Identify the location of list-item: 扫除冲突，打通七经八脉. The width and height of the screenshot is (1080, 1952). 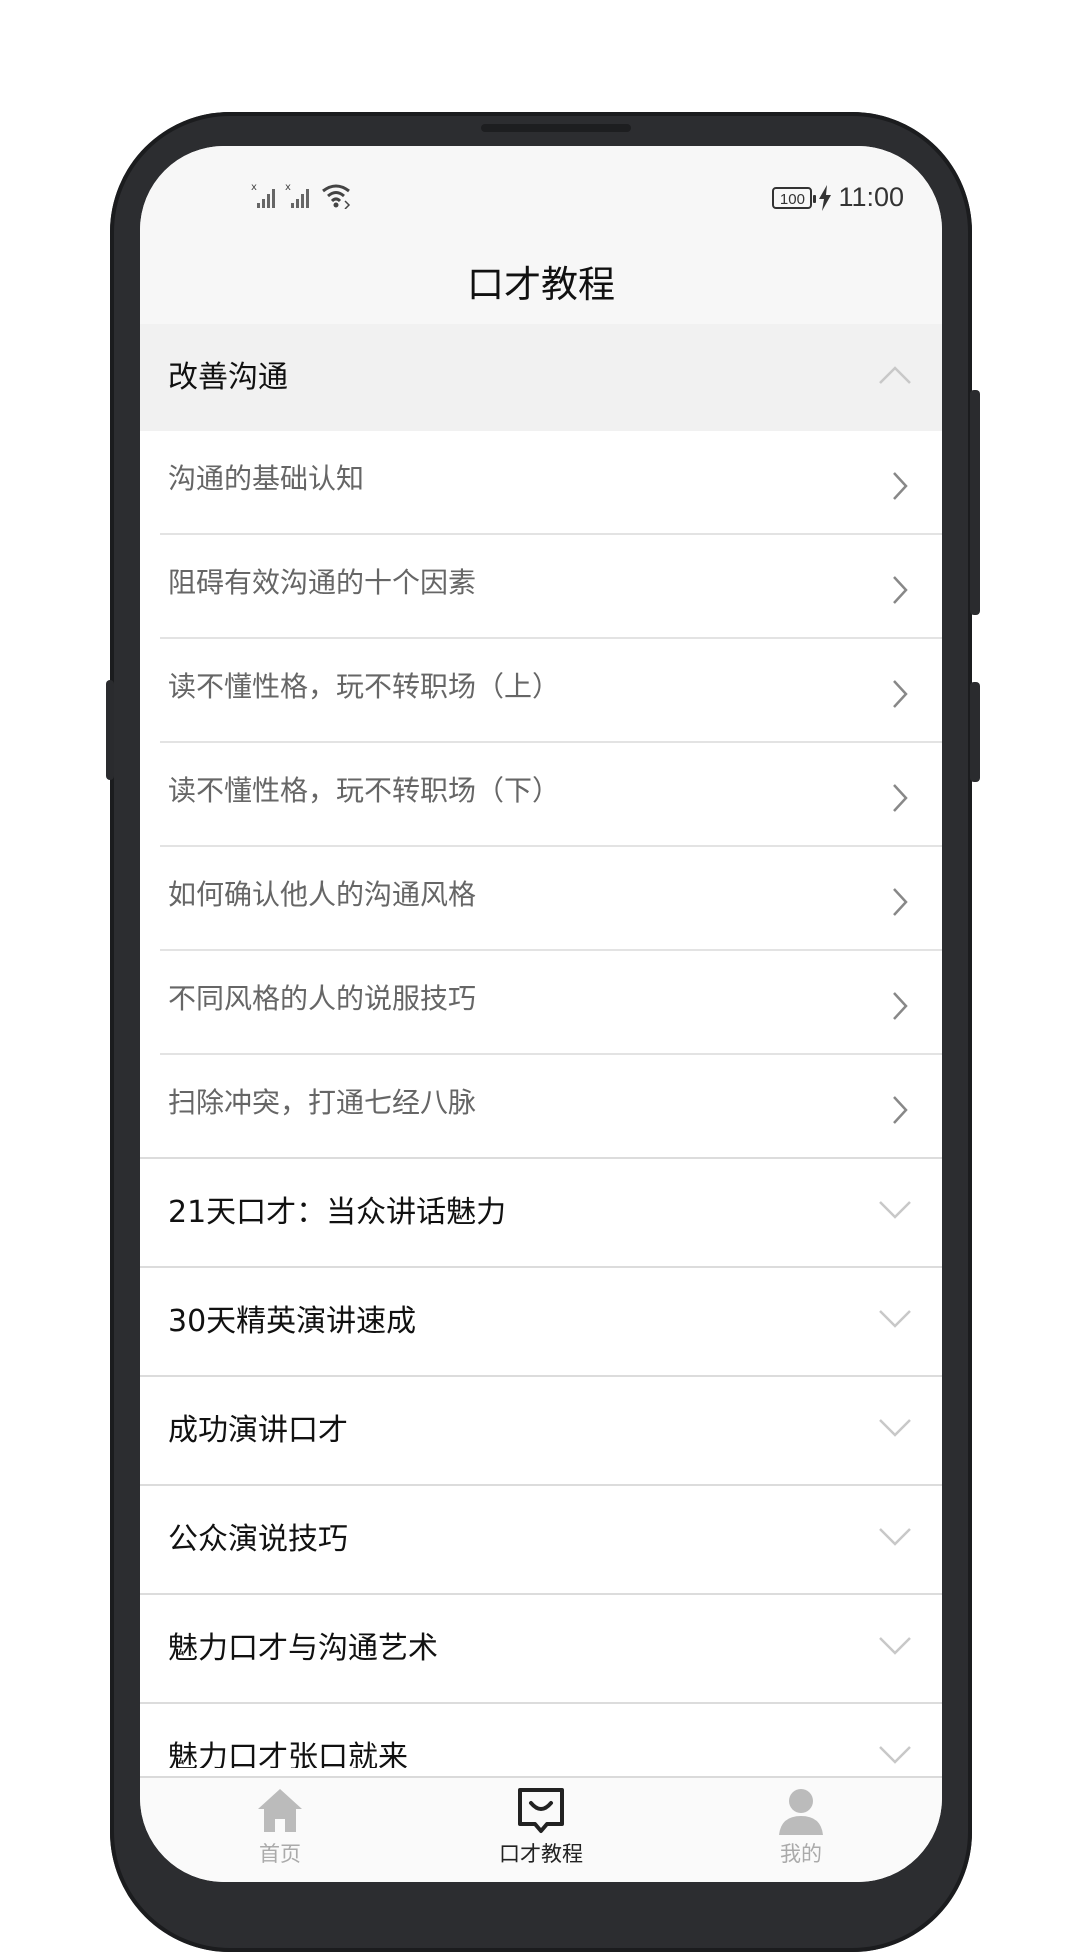
(541, 1107).